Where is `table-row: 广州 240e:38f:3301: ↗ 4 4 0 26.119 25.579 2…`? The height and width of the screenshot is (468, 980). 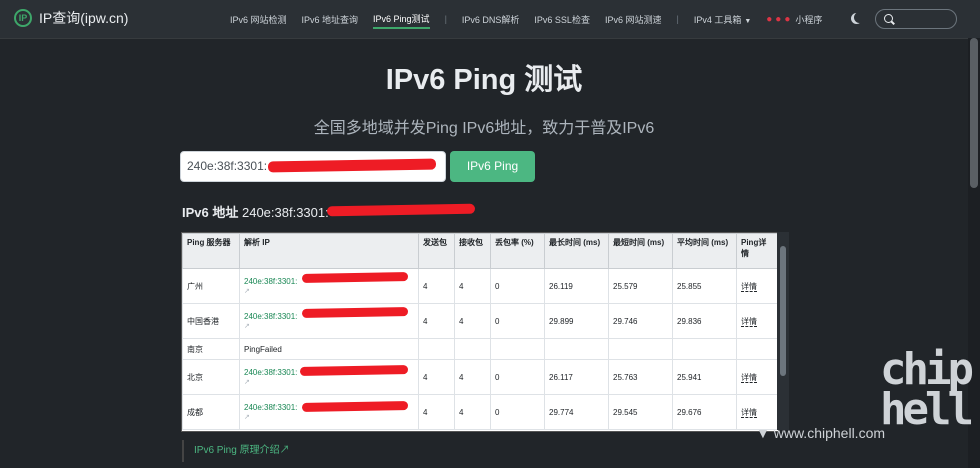
table-row: 广州 240e:38f:3301: ↗ 4 4 0 26.119 25.579 2… is located at coordinates (480, 286).